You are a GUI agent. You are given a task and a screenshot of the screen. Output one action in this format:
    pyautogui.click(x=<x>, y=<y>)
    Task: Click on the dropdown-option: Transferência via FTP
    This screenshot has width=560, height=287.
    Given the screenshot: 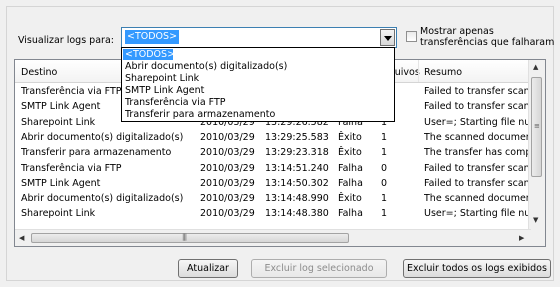 What is the action you would take?
    pyautogui.click(x=259, y=102)
    